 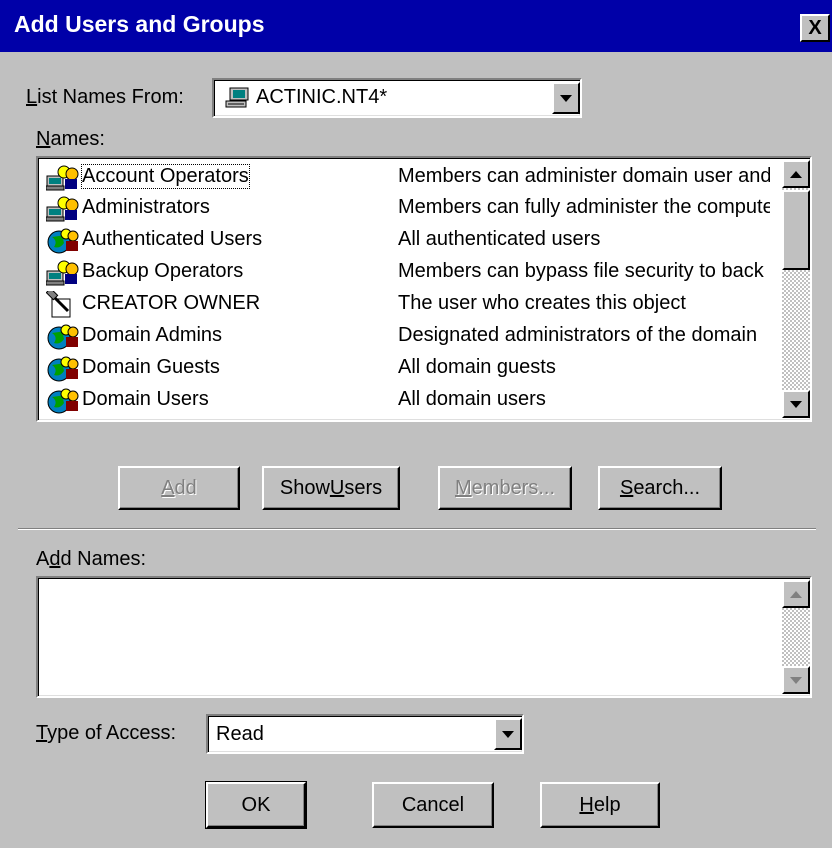 I want to click on list-item-description: All domain guests, so click(x=477, y=367).